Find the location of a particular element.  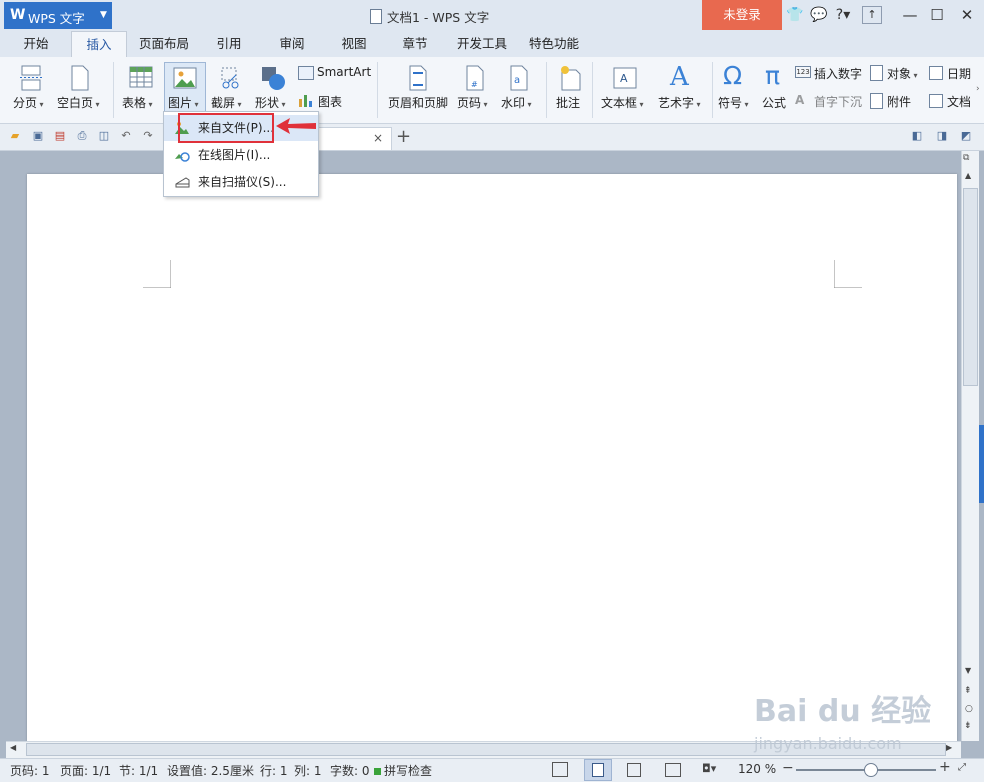

page-number-button: # 页码 is located at coordinates (476, 90).